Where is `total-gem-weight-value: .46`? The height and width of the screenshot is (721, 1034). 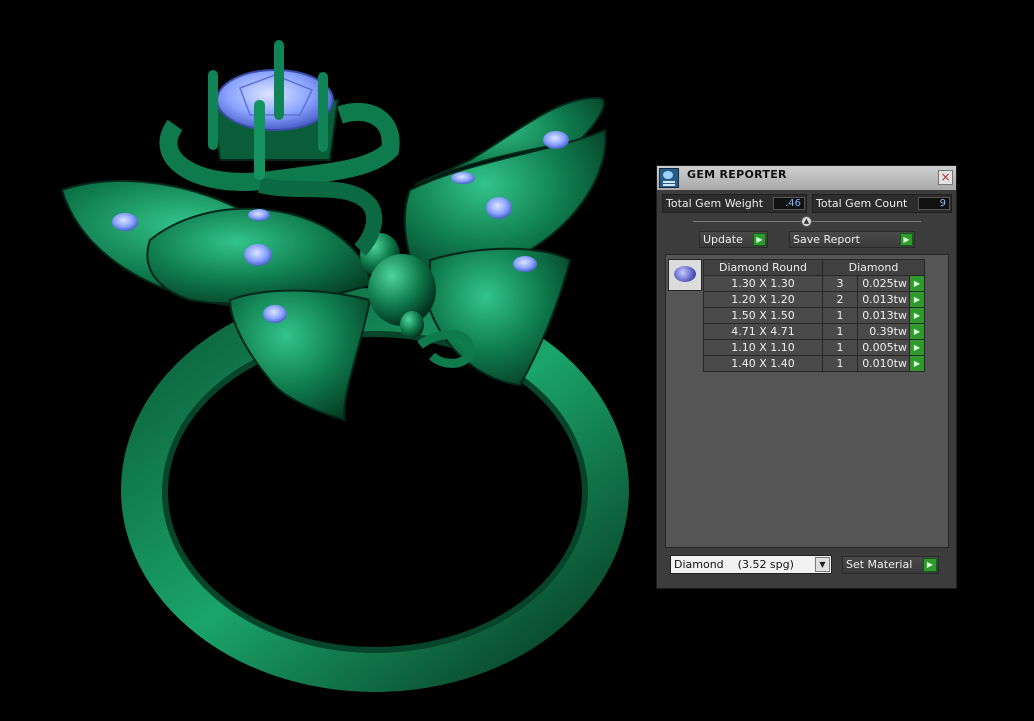
total-gem-weight-value: .46 is located at coordinates (789, 203).